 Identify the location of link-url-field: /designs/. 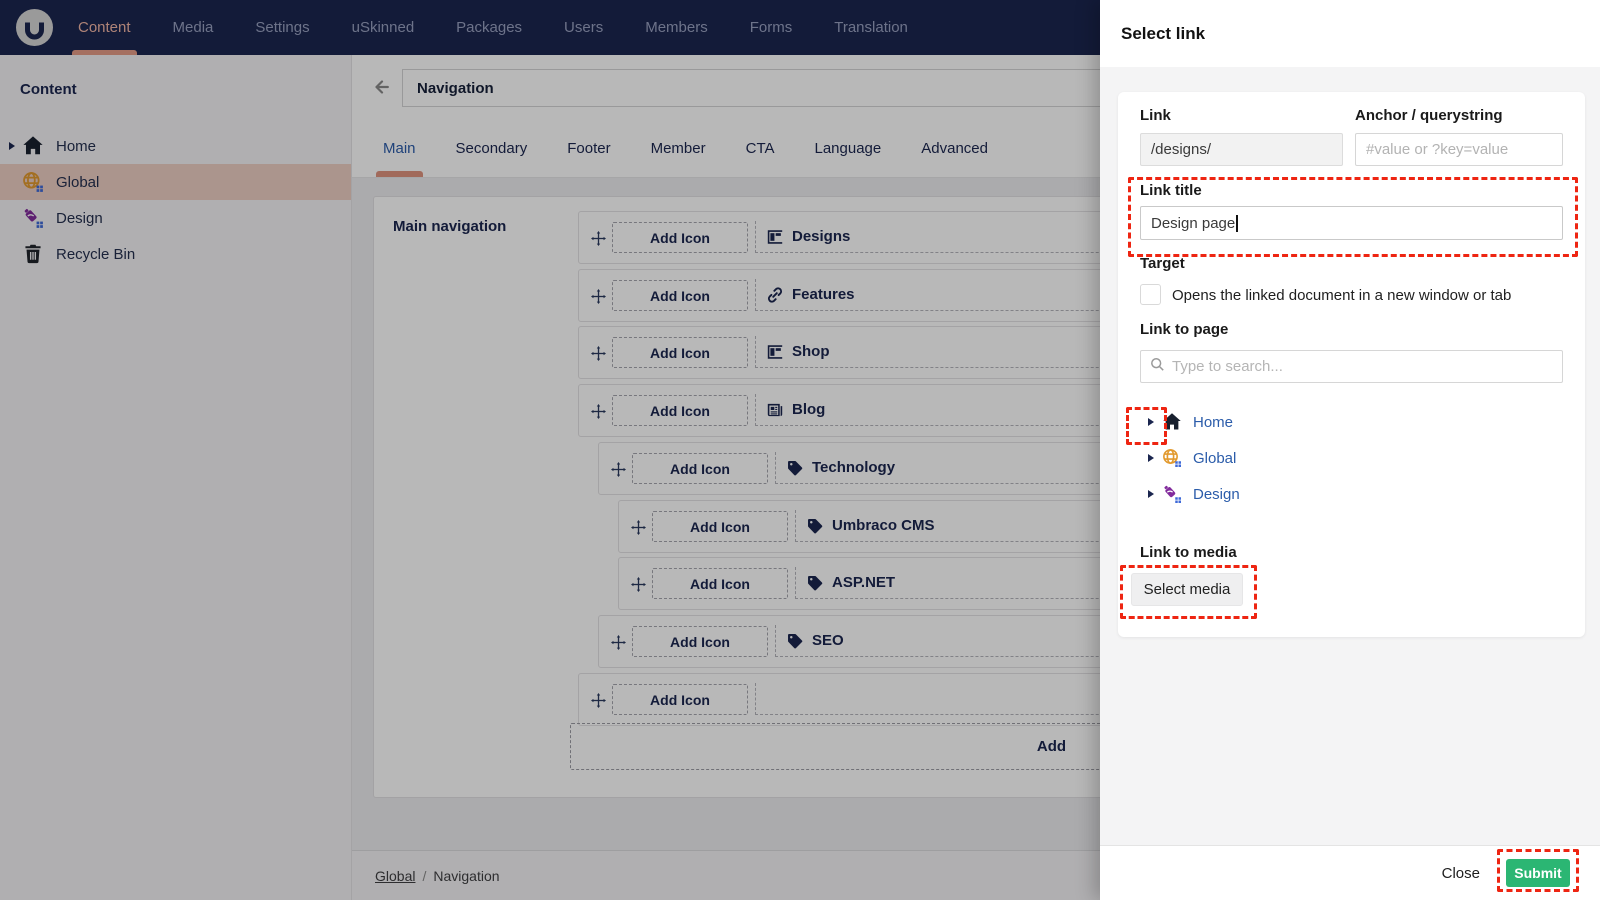
(1241, 149).